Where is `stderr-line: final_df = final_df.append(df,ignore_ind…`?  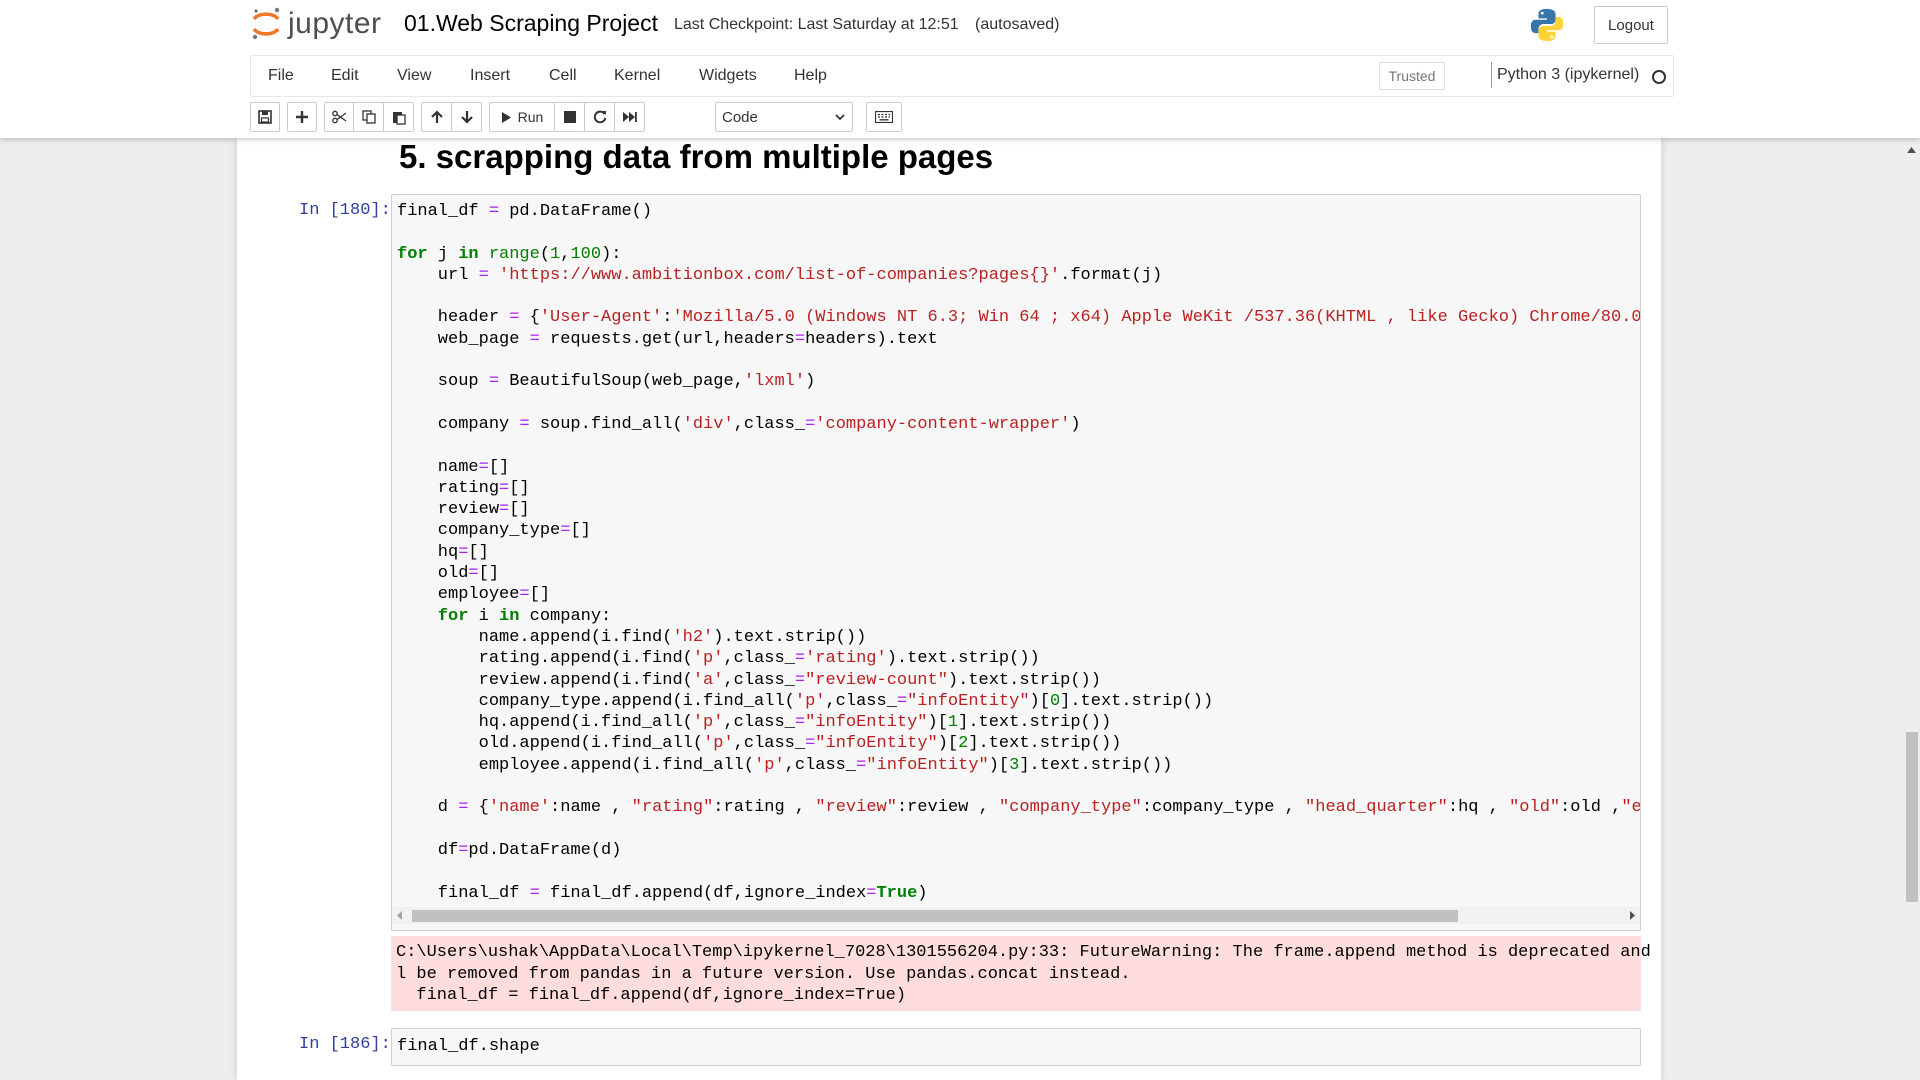 stderr-line: final_df = final_df.append(df,ignore_ind… is located at coordinates (651, 995).